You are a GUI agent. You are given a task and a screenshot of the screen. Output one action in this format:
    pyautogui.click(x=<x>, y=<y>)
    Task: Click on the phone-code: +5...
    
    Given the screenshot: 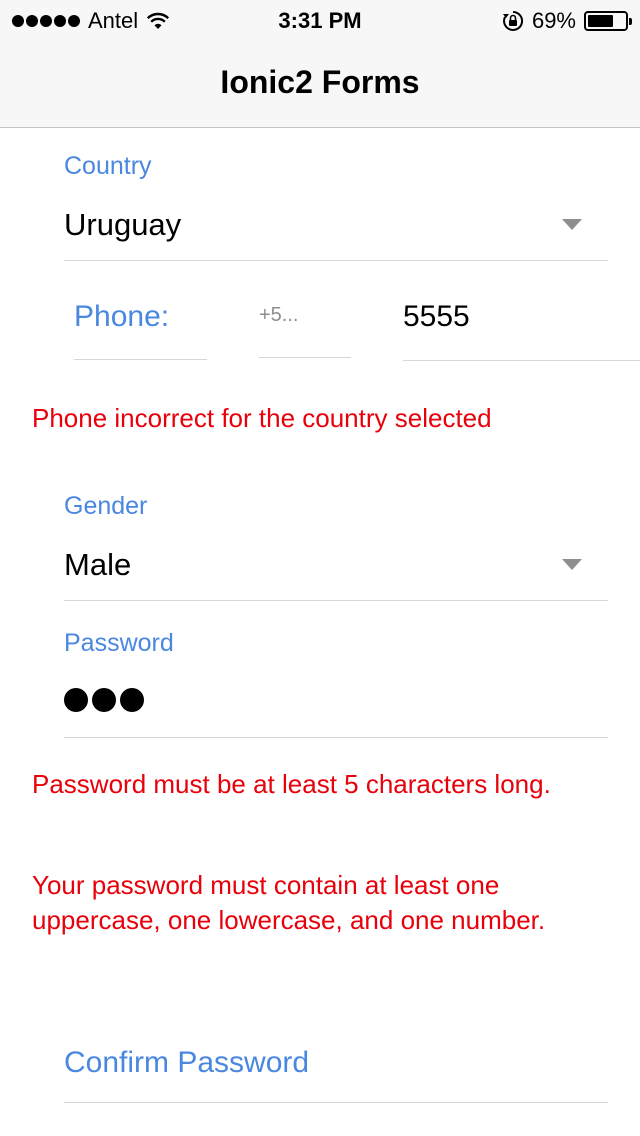 What is the action you would take?
    pyautogui.click(x=279, y=315)
    